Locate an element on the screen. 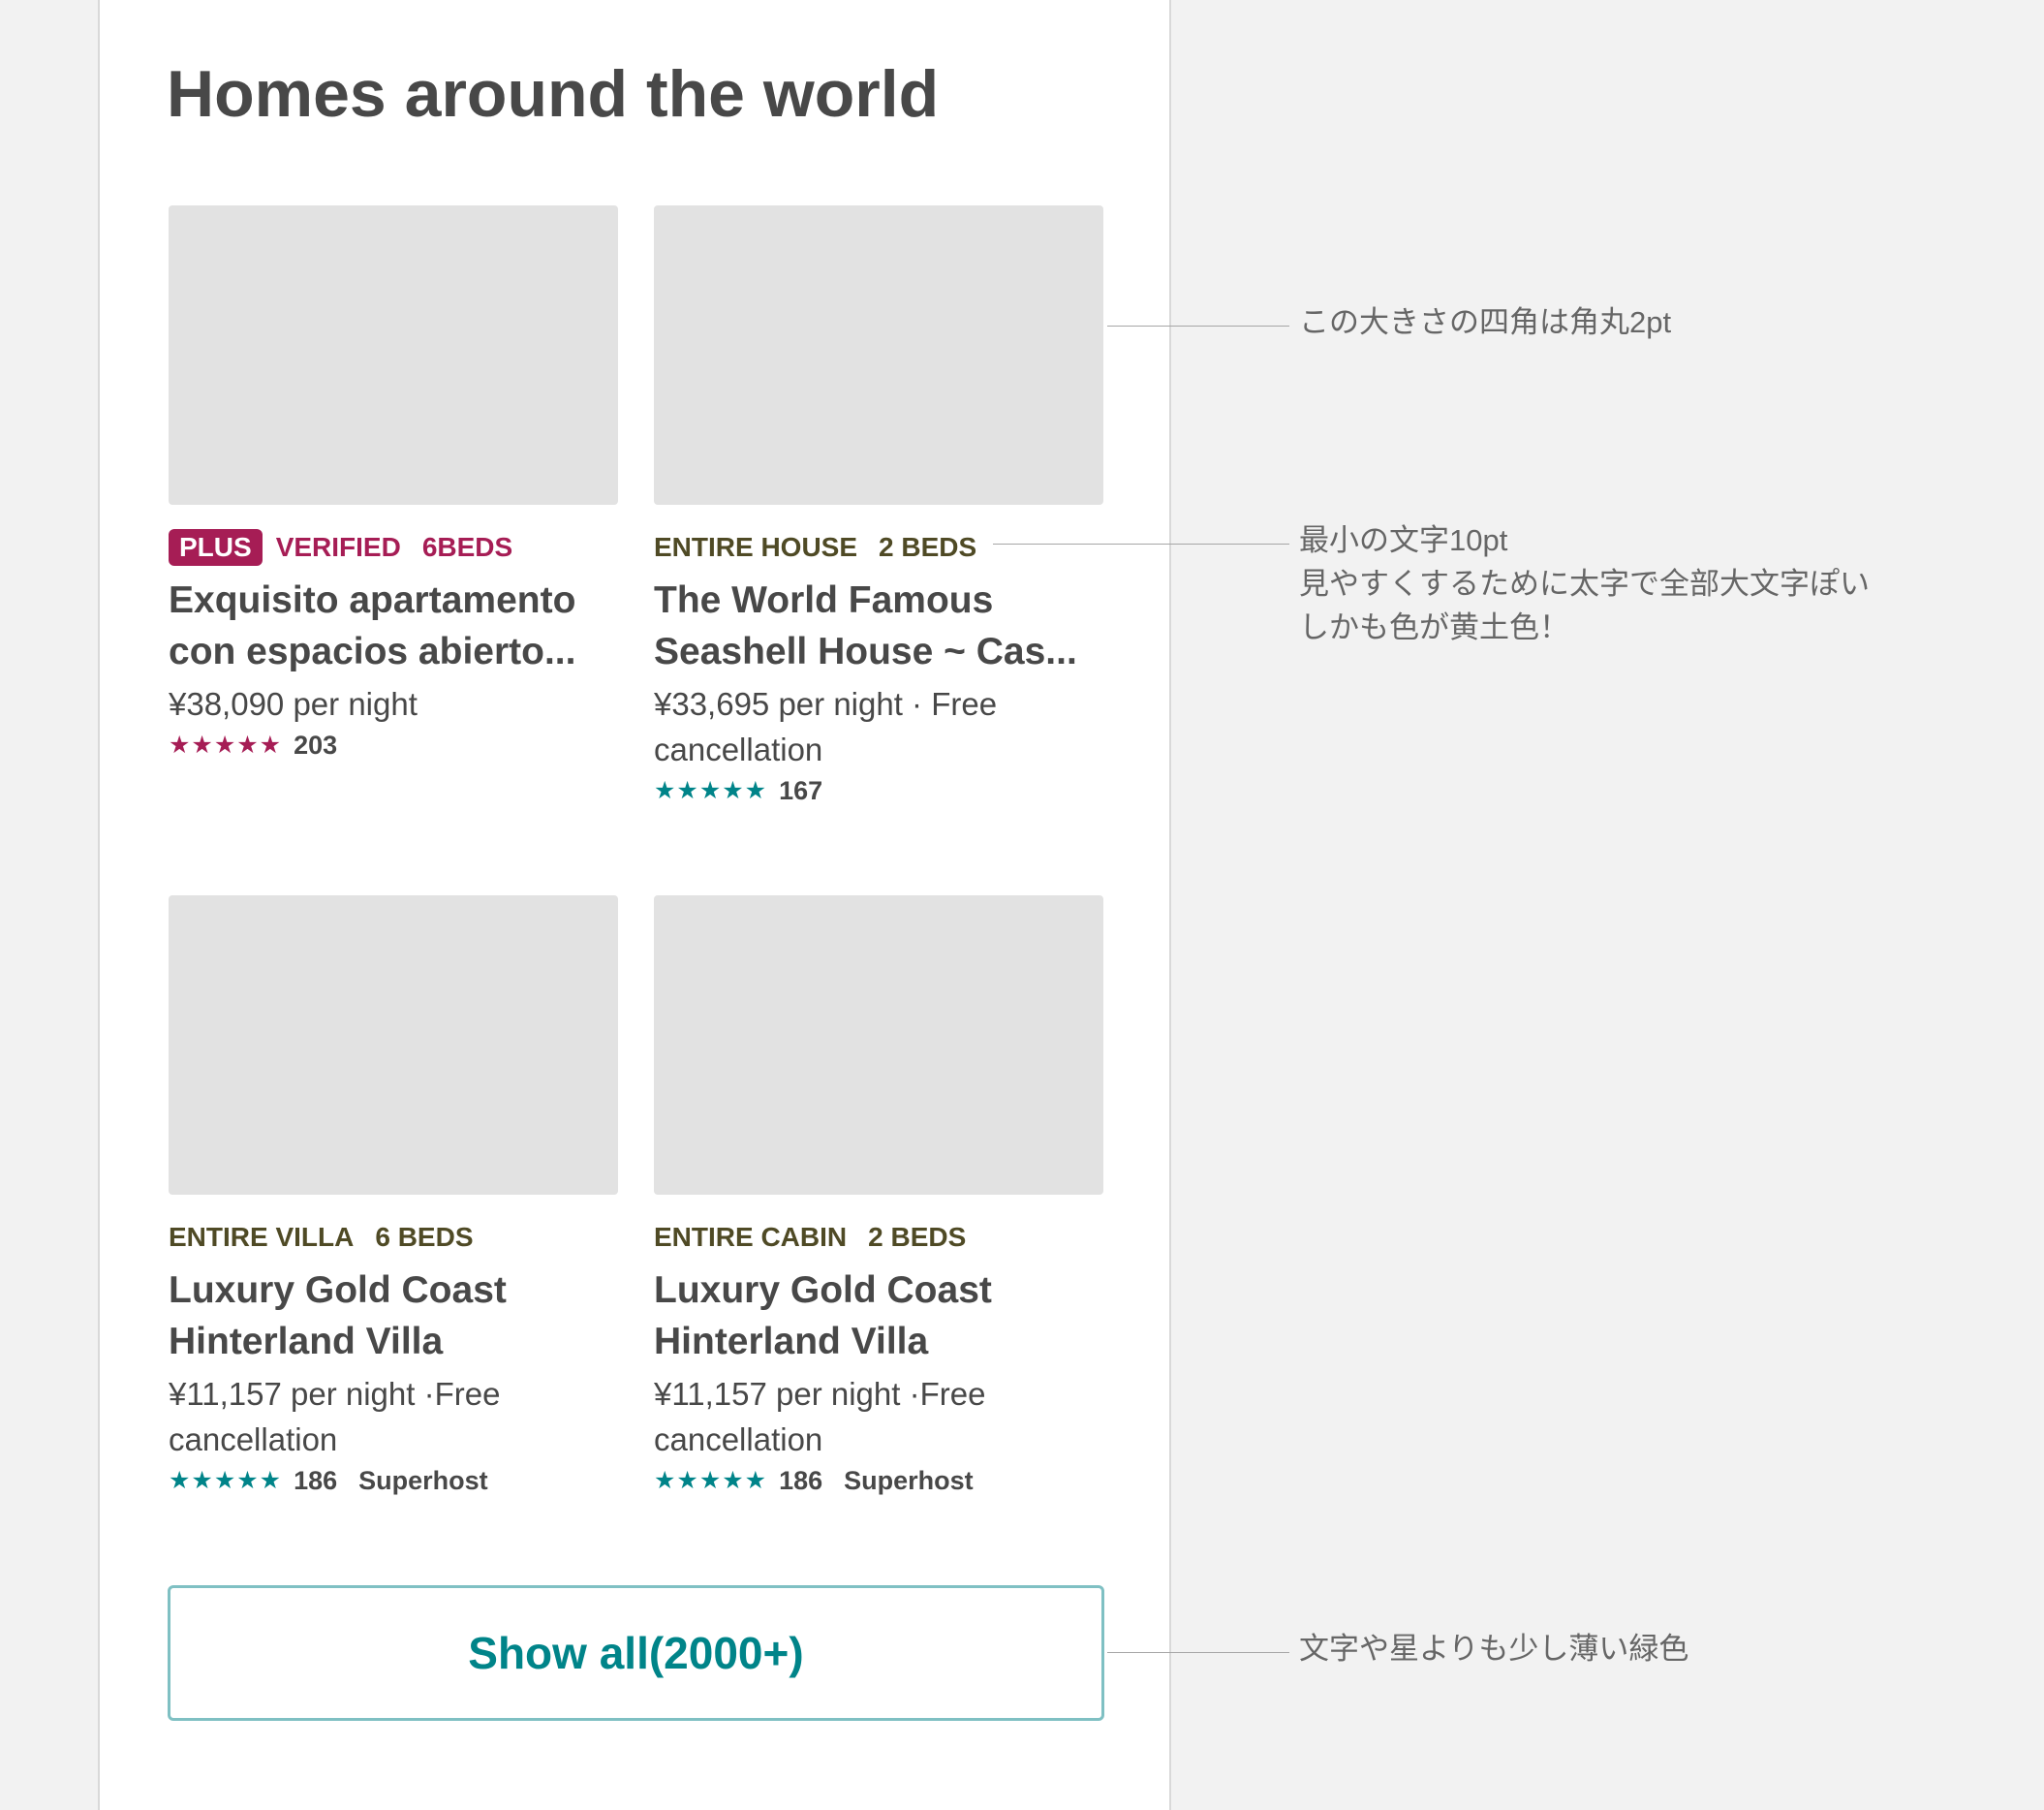 The height and width of the screenshot is (1810, 2044). annotation-line: この大きさの四角は角丸2pt is located at coordinates (1485, 322).